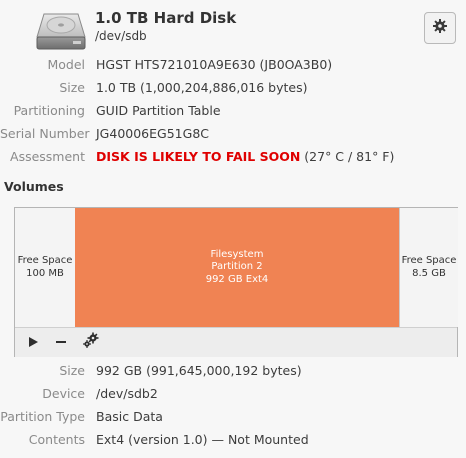 The width and height of the screenshot is (466, 458). I want to click on device-label: Device, so click(63, 393).